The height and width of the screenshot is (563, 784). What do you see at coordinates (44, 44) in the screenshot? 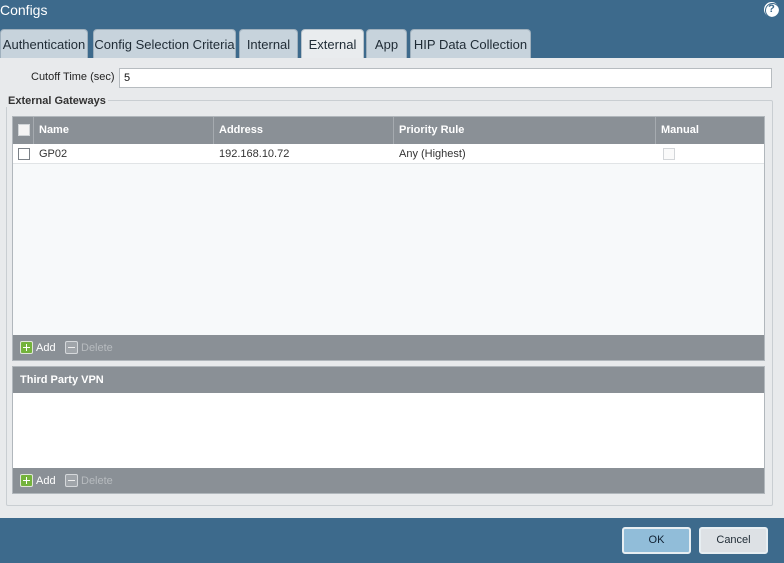
I see `tab-authentication: Authentication` at bounding box center [44, 44].